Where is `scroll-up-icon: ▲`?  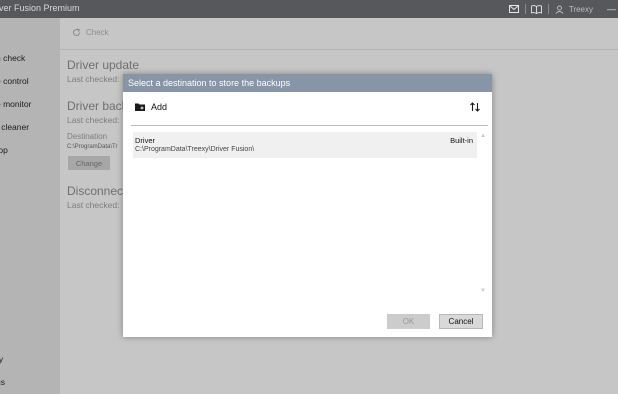
scroll-up-icon: ▲ is located at coordinates (483, 136).